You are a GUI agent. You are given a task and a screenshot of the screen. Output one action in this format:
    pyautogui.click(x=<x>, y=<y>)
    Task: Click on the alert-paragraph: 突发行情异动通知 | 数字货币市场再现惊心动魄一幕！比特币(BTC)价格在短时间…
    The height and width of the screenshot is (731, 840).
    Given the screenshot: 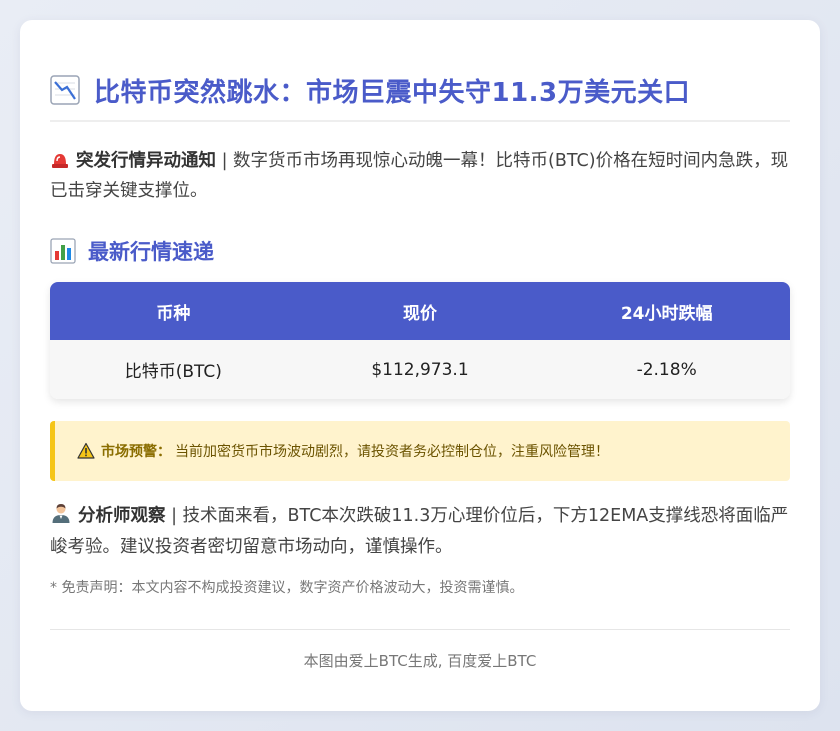 What is the action you would take?
    pyautogui.click(x=420, y=176)
    